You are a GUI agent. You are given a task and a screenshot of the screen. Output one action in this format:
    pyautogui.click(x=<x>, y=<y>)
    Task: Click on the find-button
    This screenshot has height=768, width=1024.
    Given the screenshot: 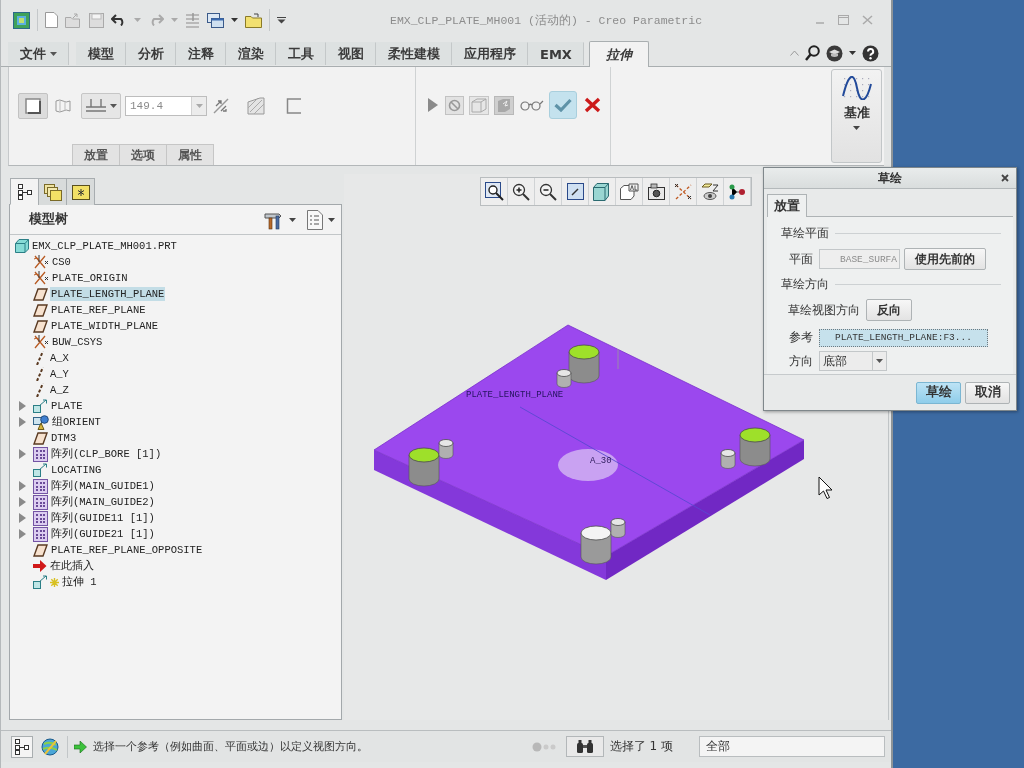 What is the action you would take?
    pyautogui.click(x=584, y=746)
    